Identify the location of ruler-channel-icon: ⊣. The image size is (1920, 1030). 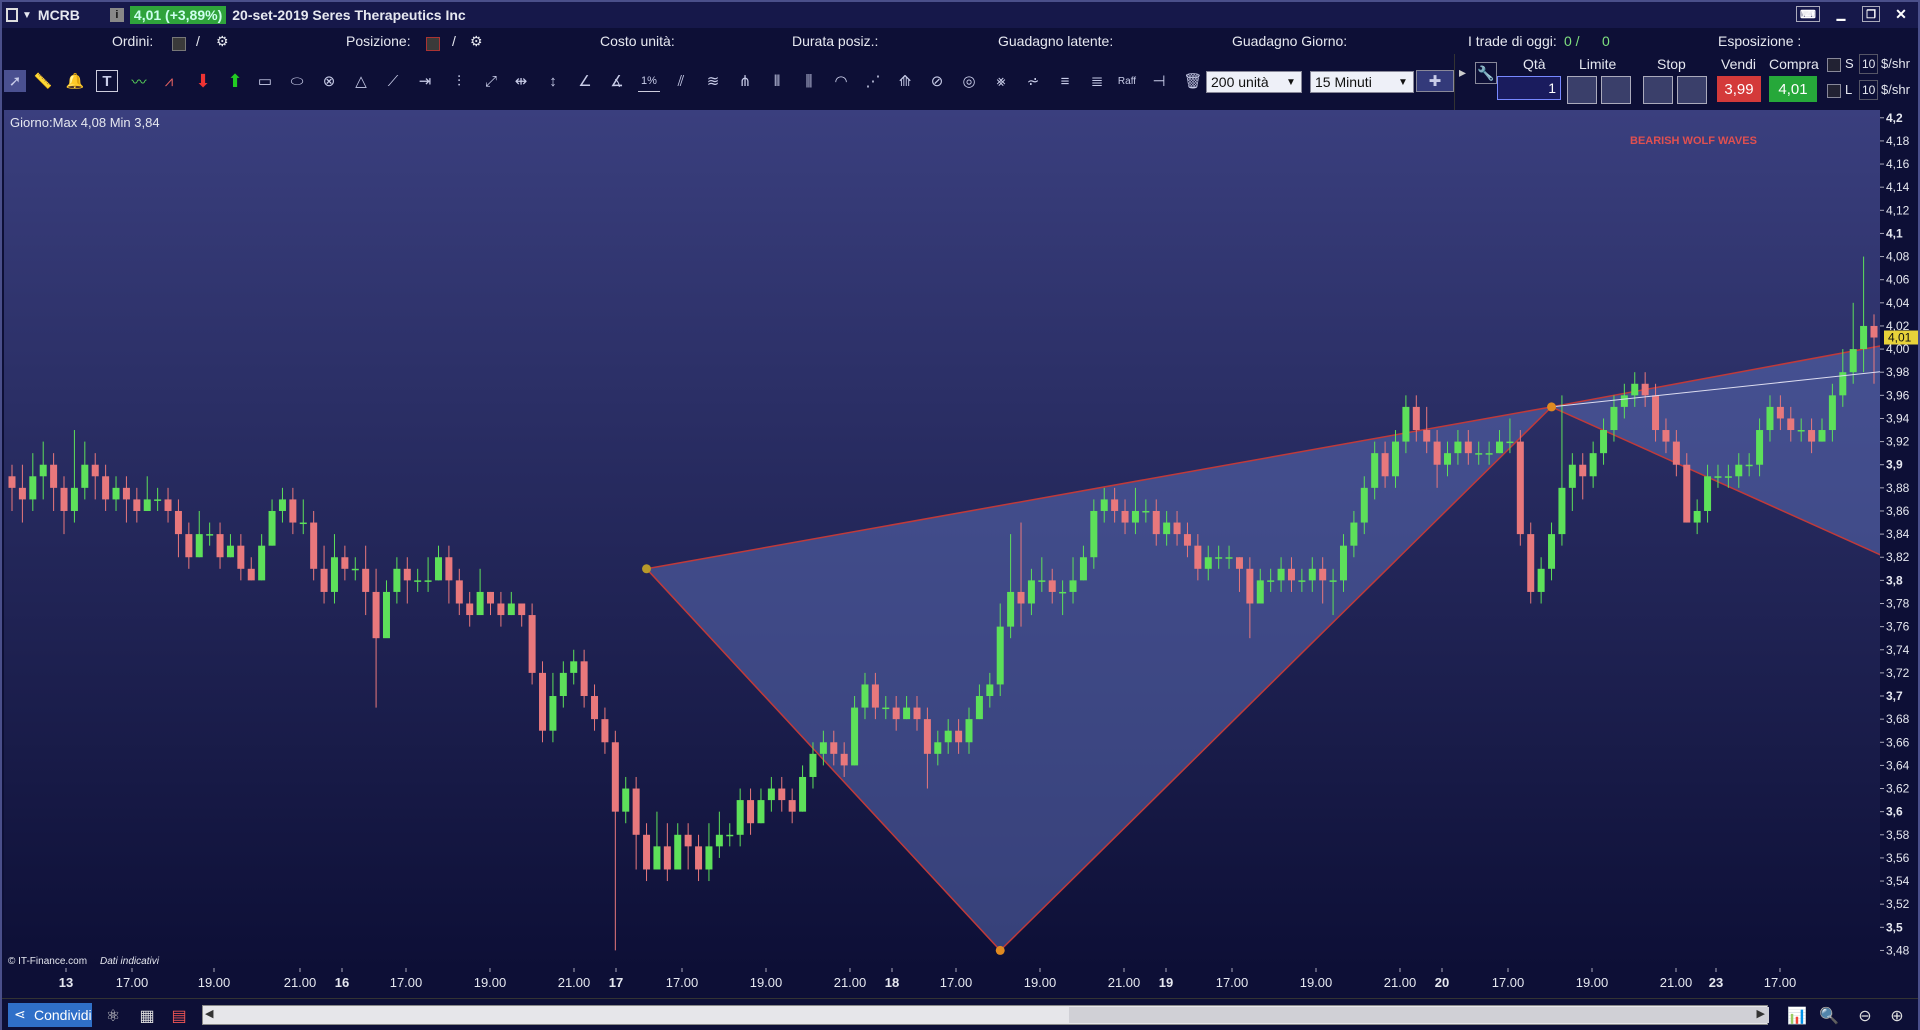
(1159, 81).